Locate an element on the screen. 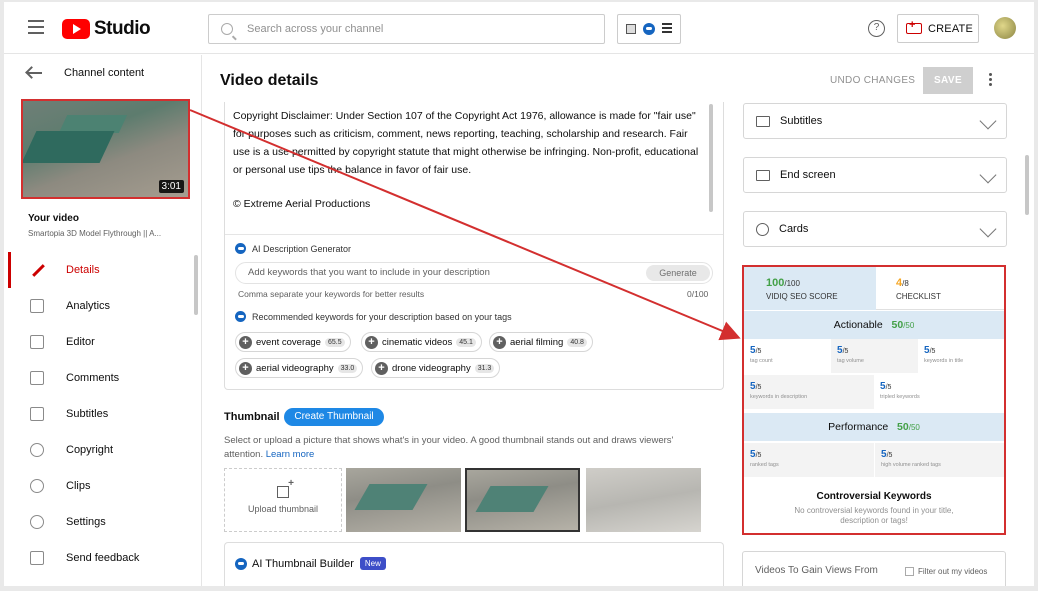  performance-label: Performance is located at coordinates (858, 427).